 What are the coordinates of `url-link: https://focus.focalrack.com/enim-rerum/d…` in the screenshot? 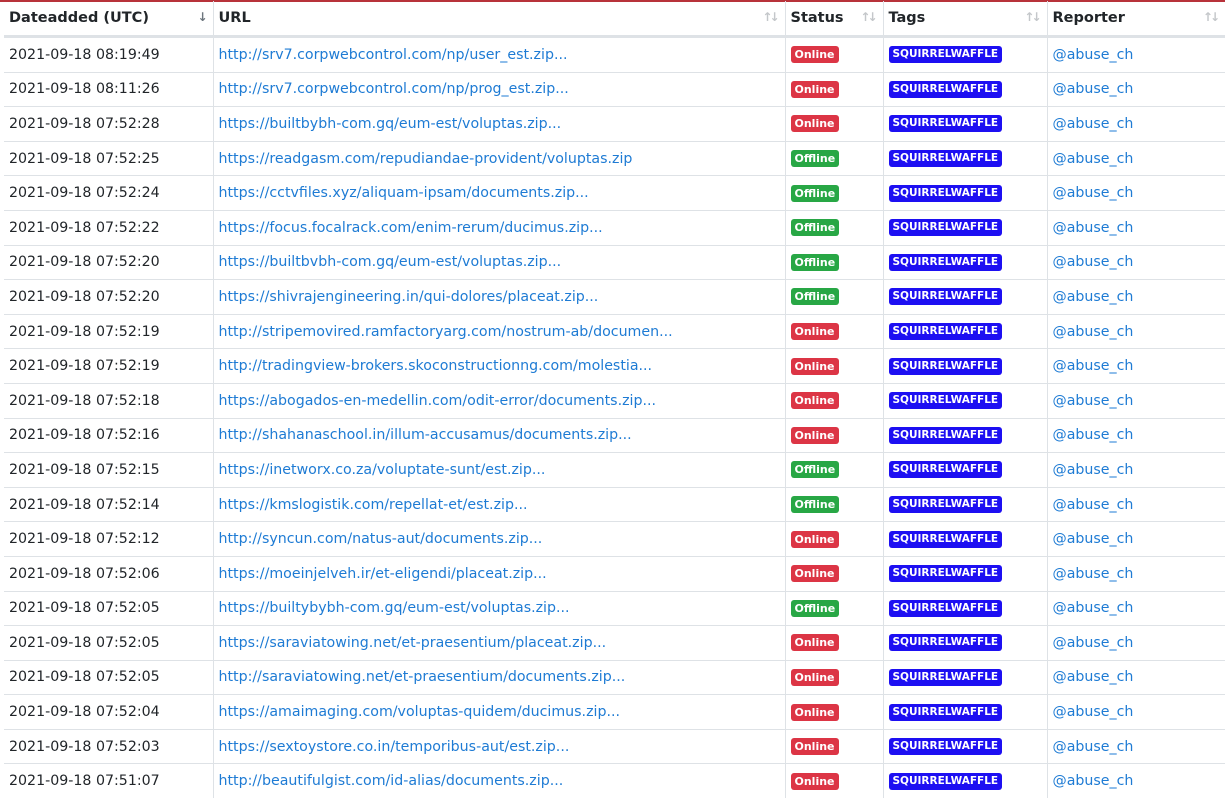 It's located at (411, 228).